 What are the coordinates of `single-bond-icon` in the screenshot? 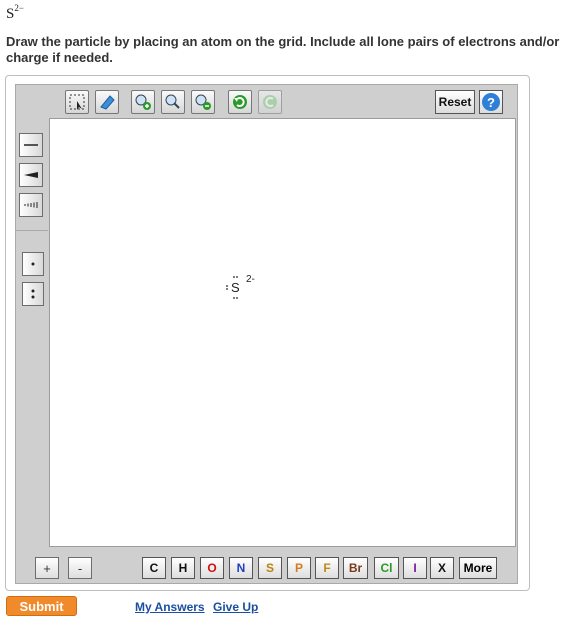 It's located at (31, 145).